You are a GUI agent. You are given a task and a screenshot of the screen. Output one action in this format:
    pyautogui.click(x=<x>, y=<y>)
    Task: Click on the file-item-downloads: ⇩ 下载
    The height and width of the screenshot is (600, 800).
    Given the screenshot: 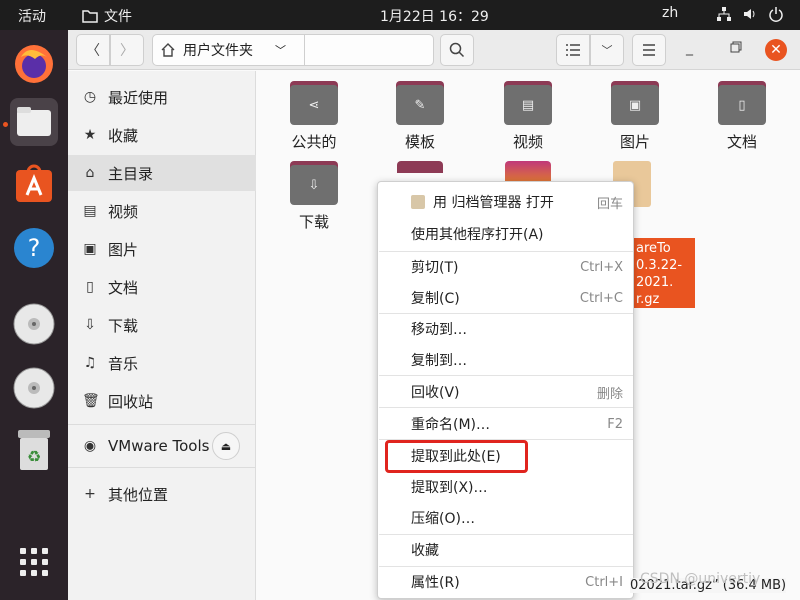 What is the action you would take?
    pyautogui.click(x=314, y=196)
    